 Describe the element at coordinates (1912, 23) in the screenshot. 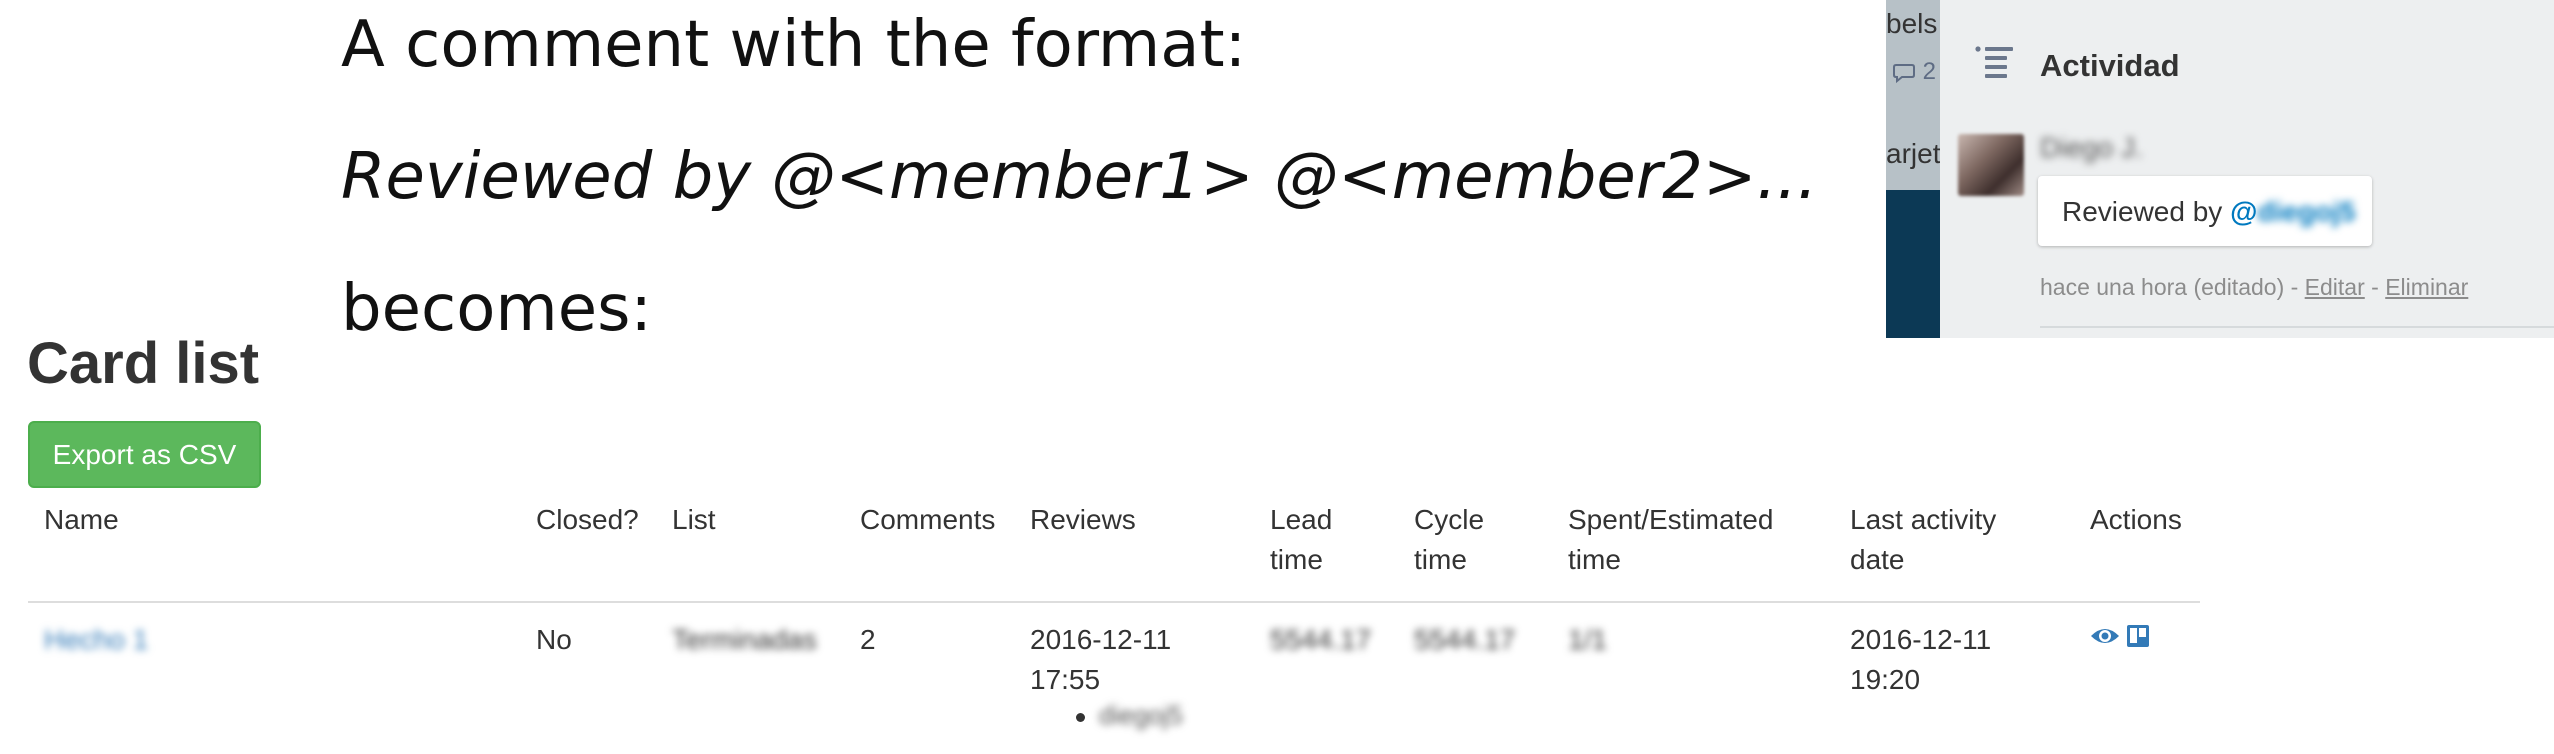

I see `background-label-text: bels` at that location.